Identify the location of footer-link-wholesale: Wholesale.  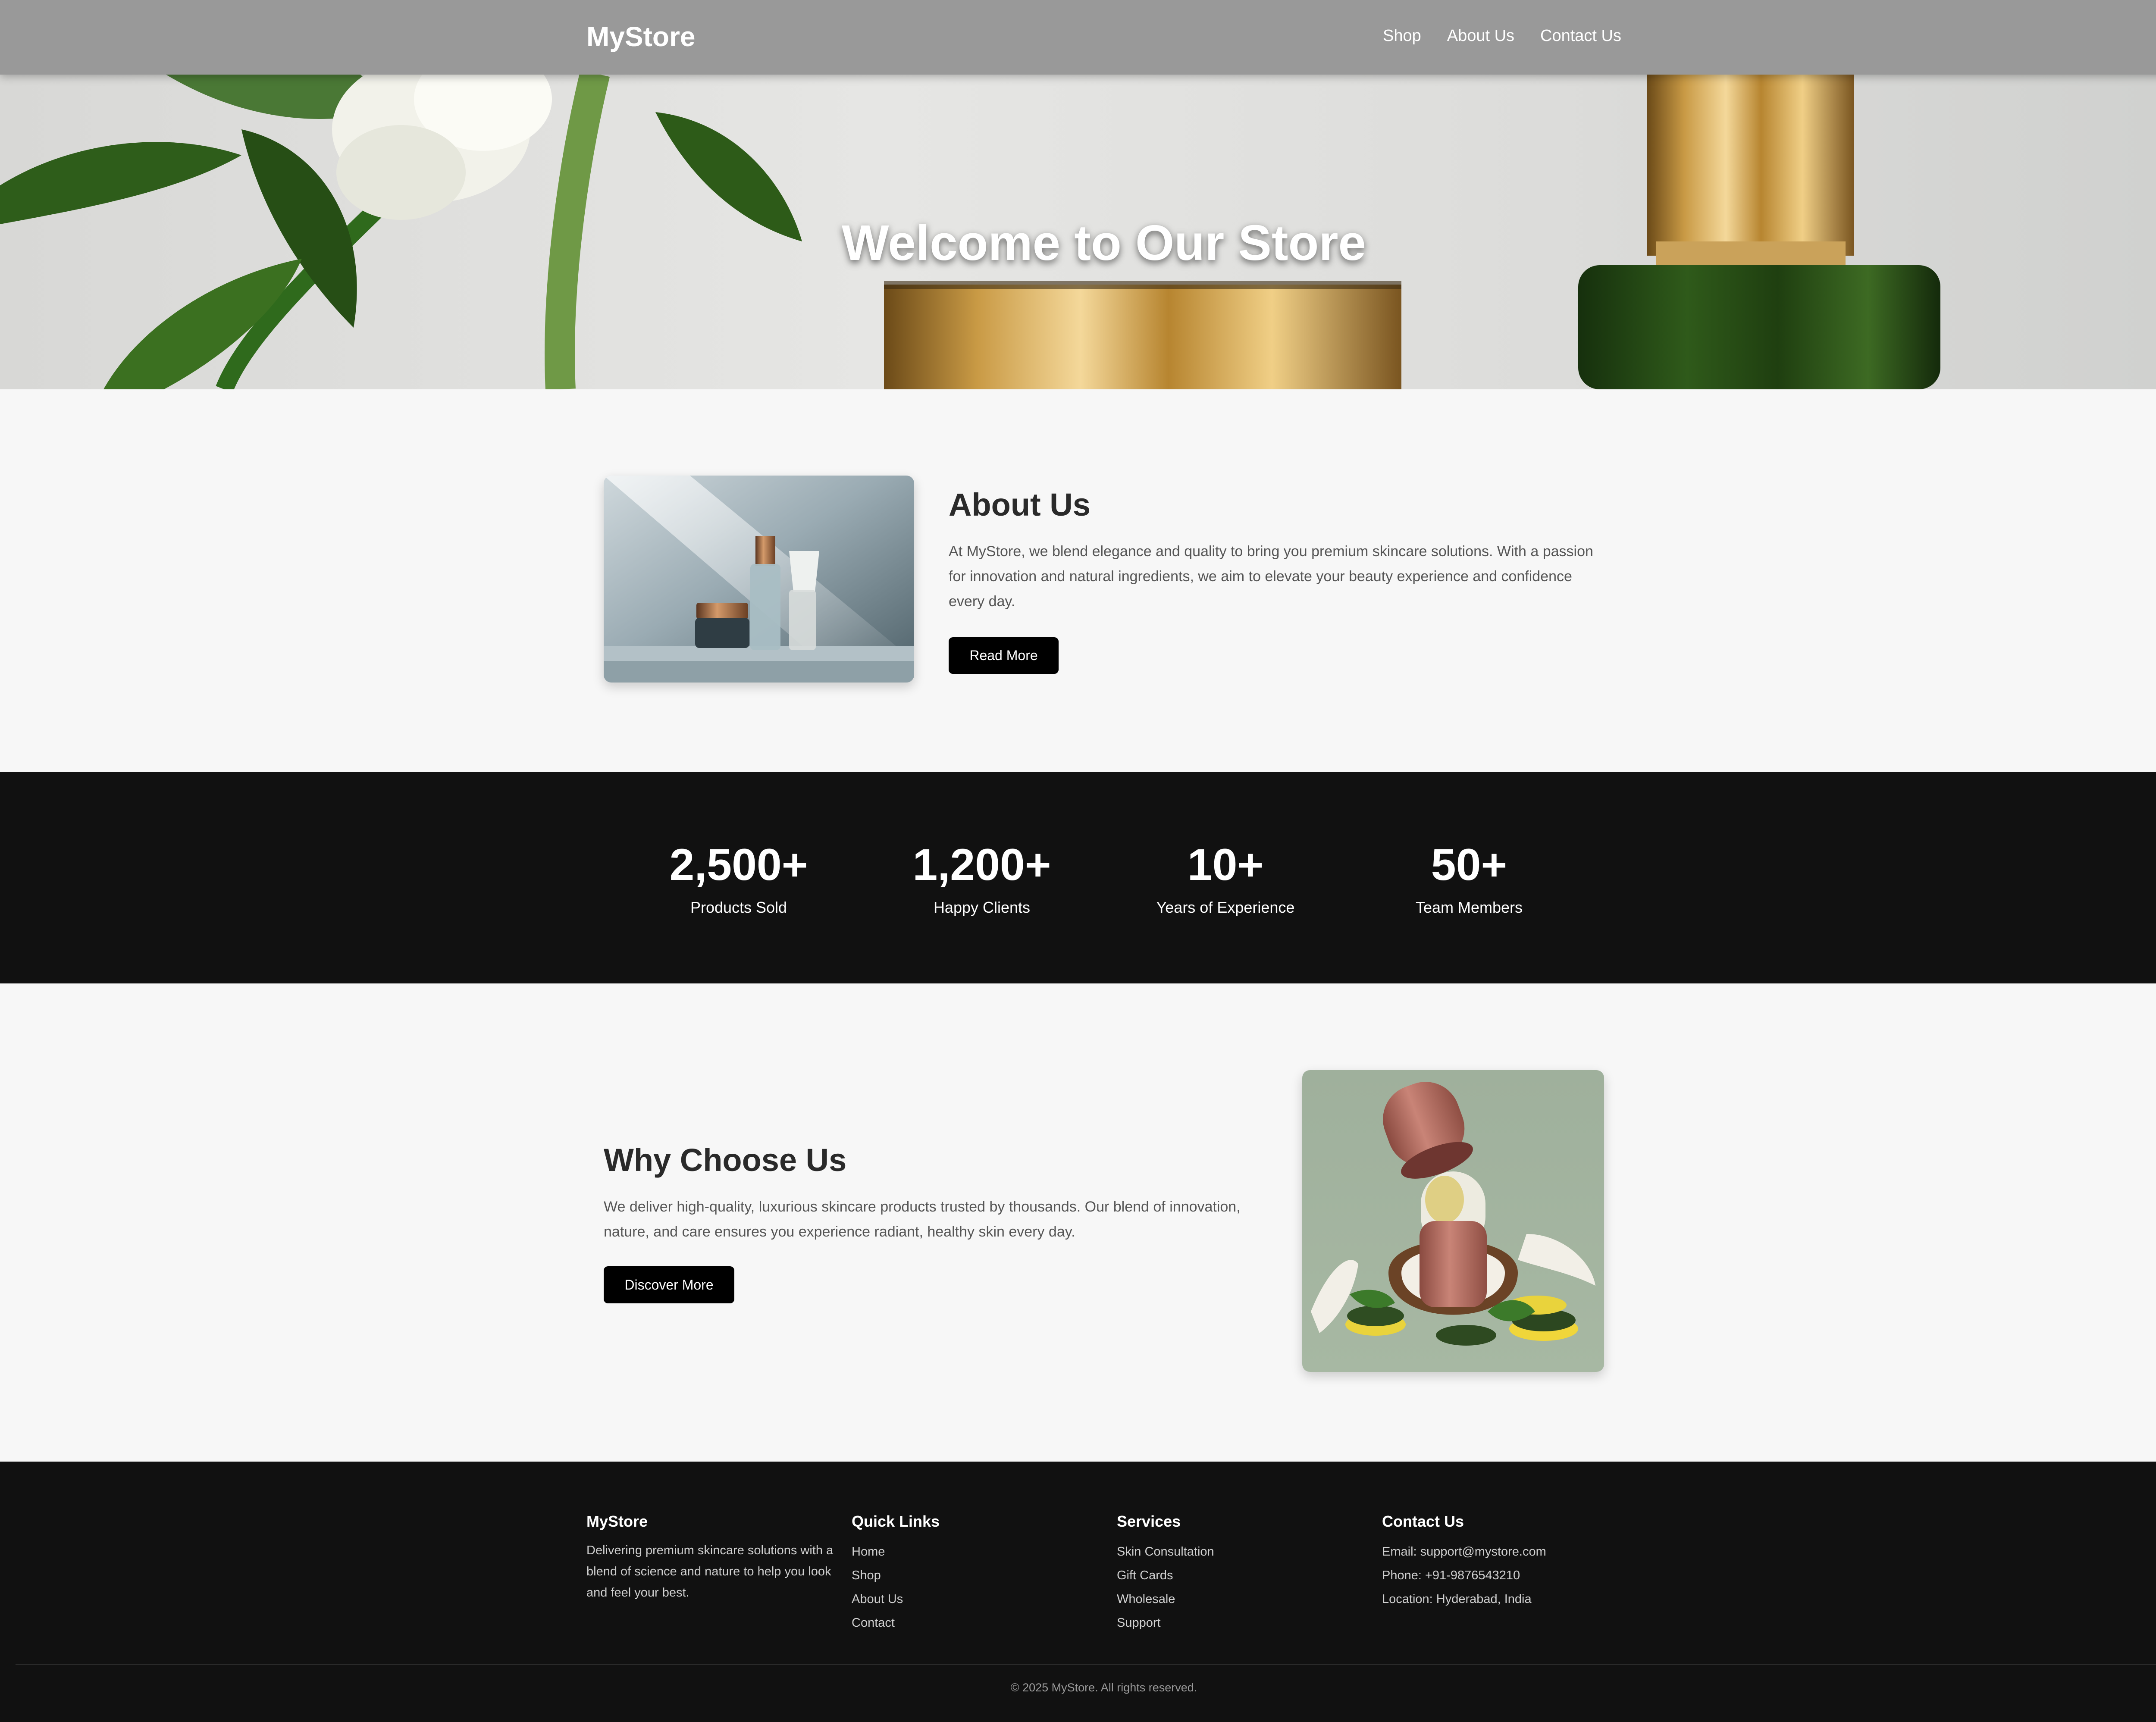
(1242, 1599).